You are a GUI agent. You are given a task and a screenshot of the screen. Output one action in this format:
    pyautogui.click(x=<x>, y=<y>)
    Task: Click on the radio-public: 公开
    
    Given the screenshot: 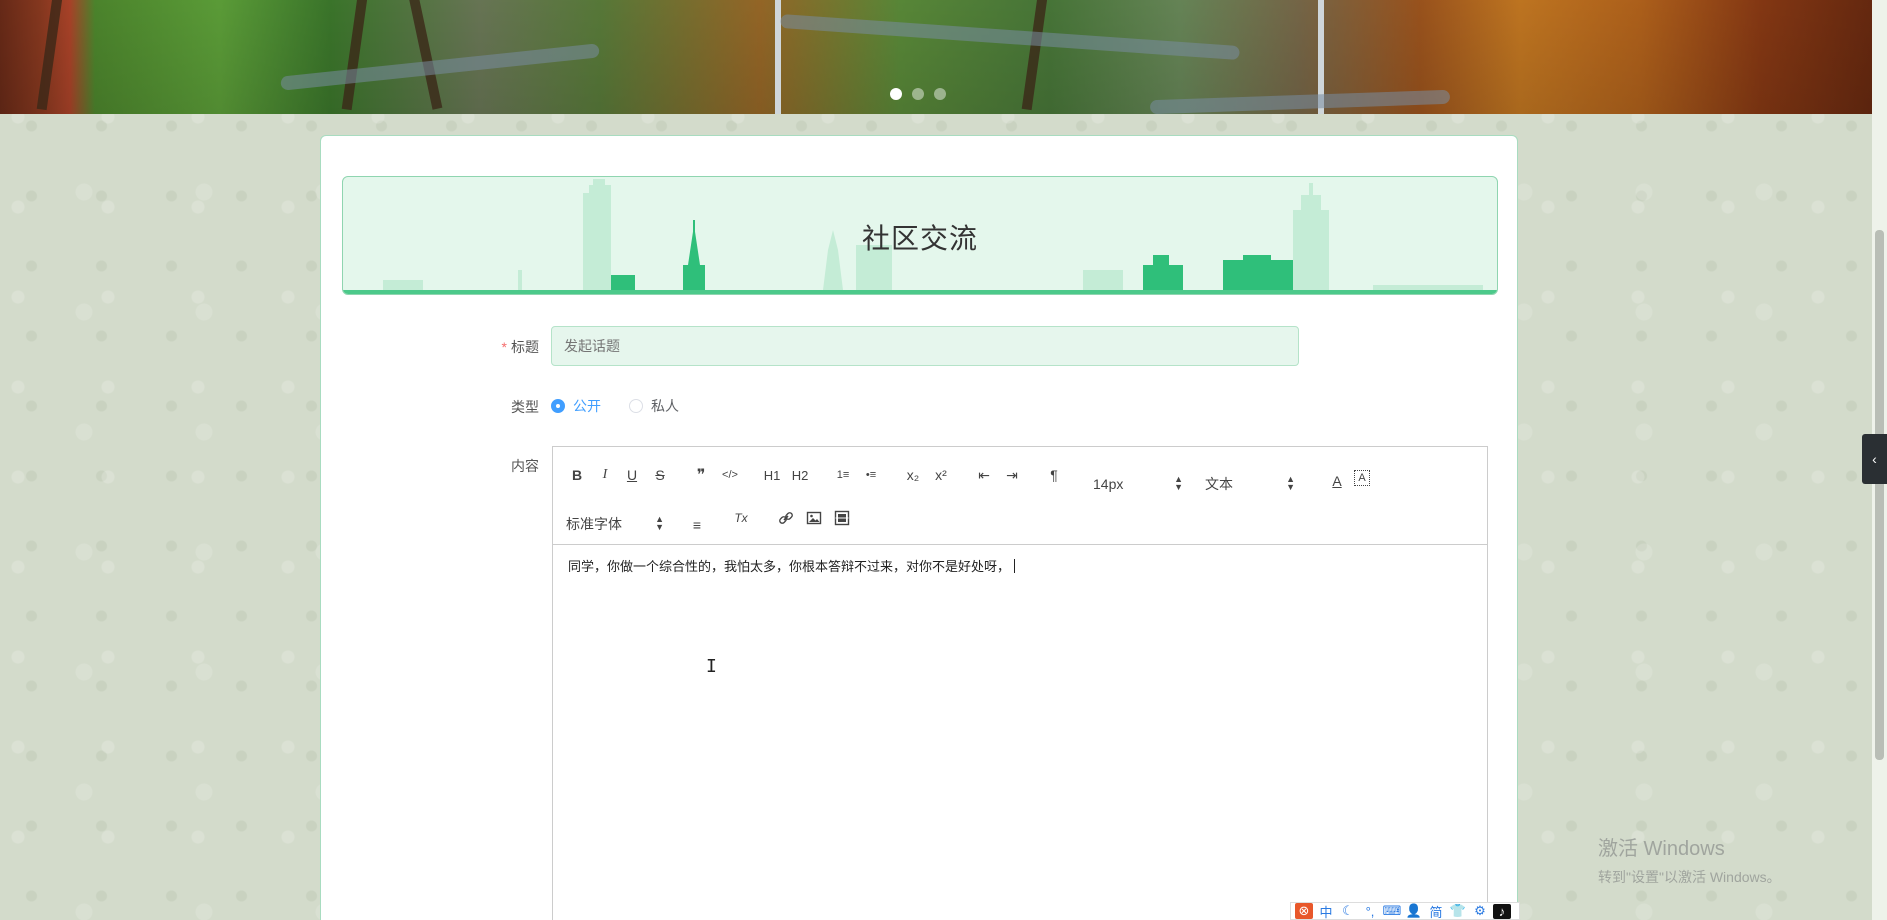 What is the action you would take?
    pyautogui.click(x=576, y=406)
    